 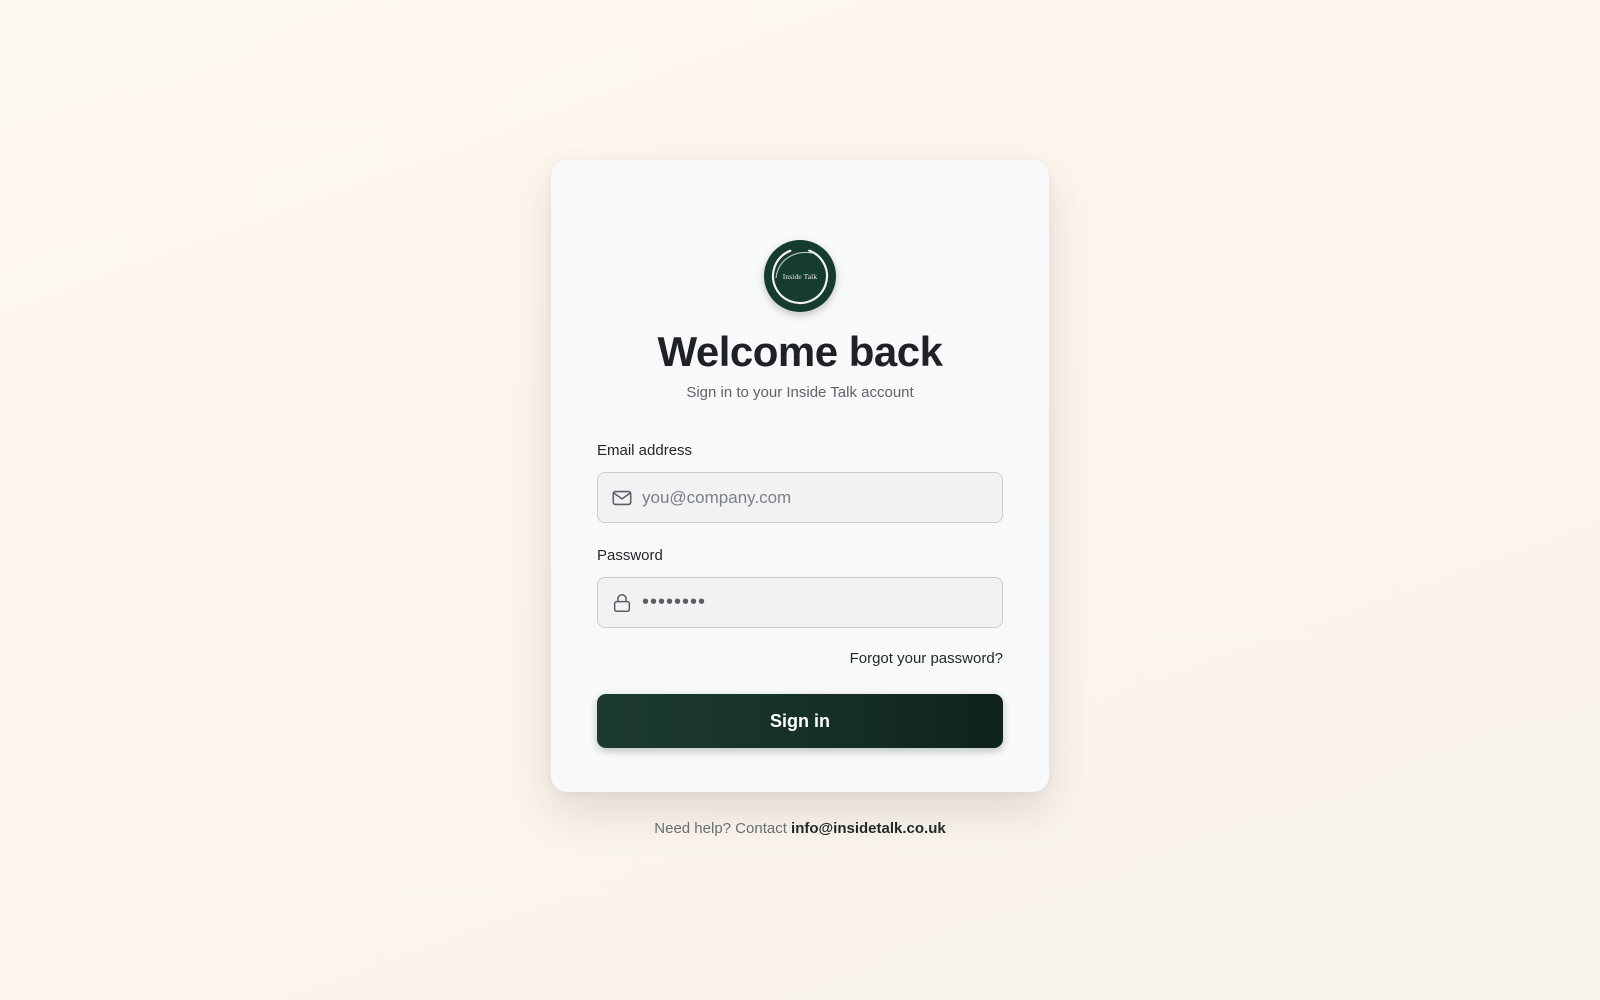 I want to click on email-label: Email address, so click(x=645, y=450).